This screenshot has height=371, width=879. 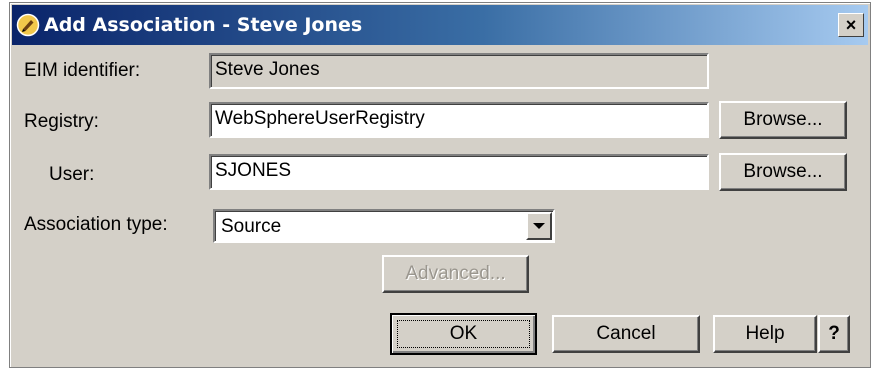 I want to click on registry-input: WebSphereUserRegistry, so click(x=459, y=120).